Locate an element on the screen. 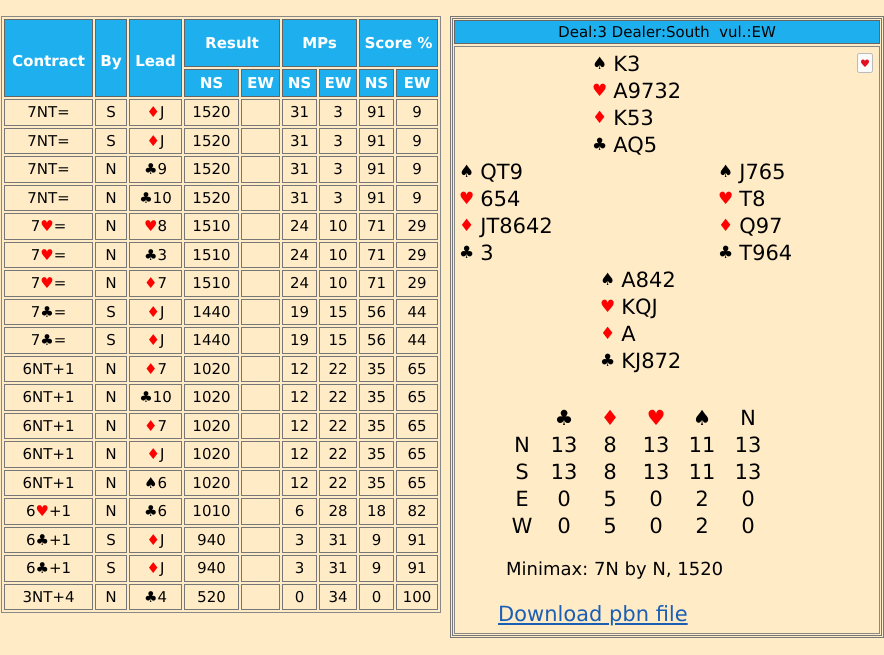 The image size is (884, 655). column-header: ♦ is located at coordinates (610, 418).